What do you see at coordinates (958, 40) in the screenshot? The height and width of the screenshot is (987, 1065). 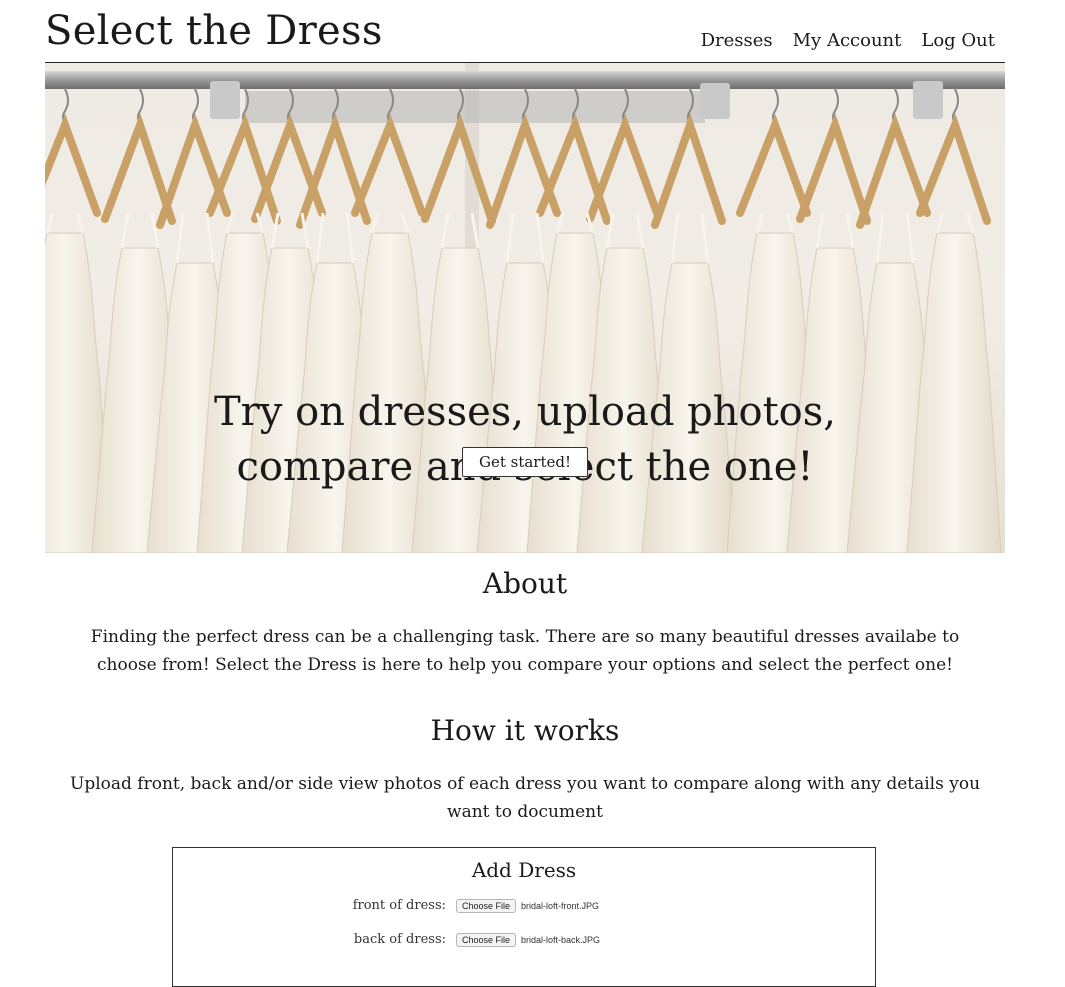 I see `nav-log-out-link: Log Out` at bounding box center [958, 40].